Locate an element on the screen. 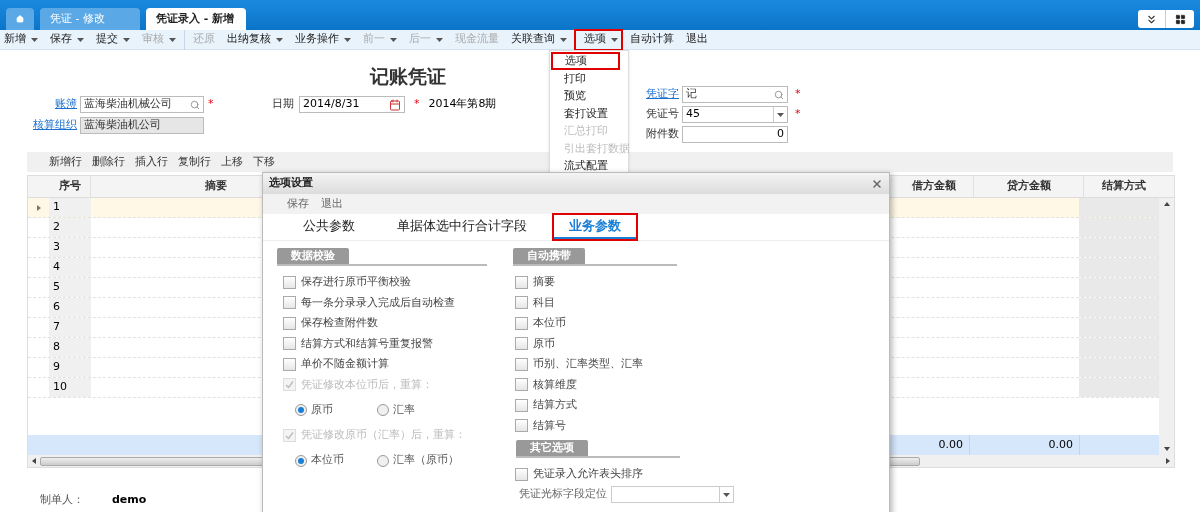  checkbox-label: 每一条分录录入完成后自动检查 is located at coordinates (378, 302).